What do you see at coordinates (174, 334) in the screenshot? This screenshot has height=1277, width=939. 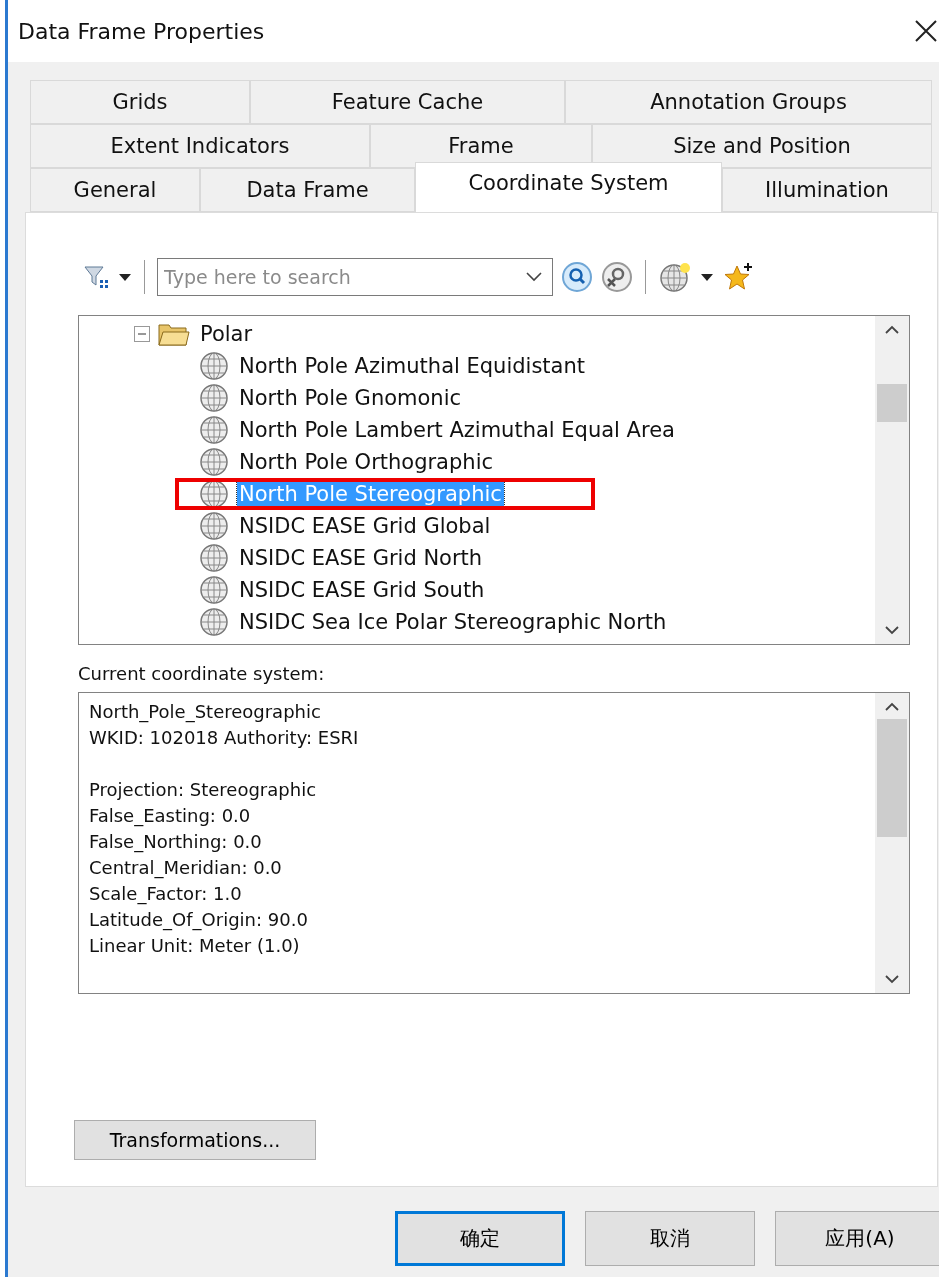 I see `folder-icon` at bounding box center [174, 334].